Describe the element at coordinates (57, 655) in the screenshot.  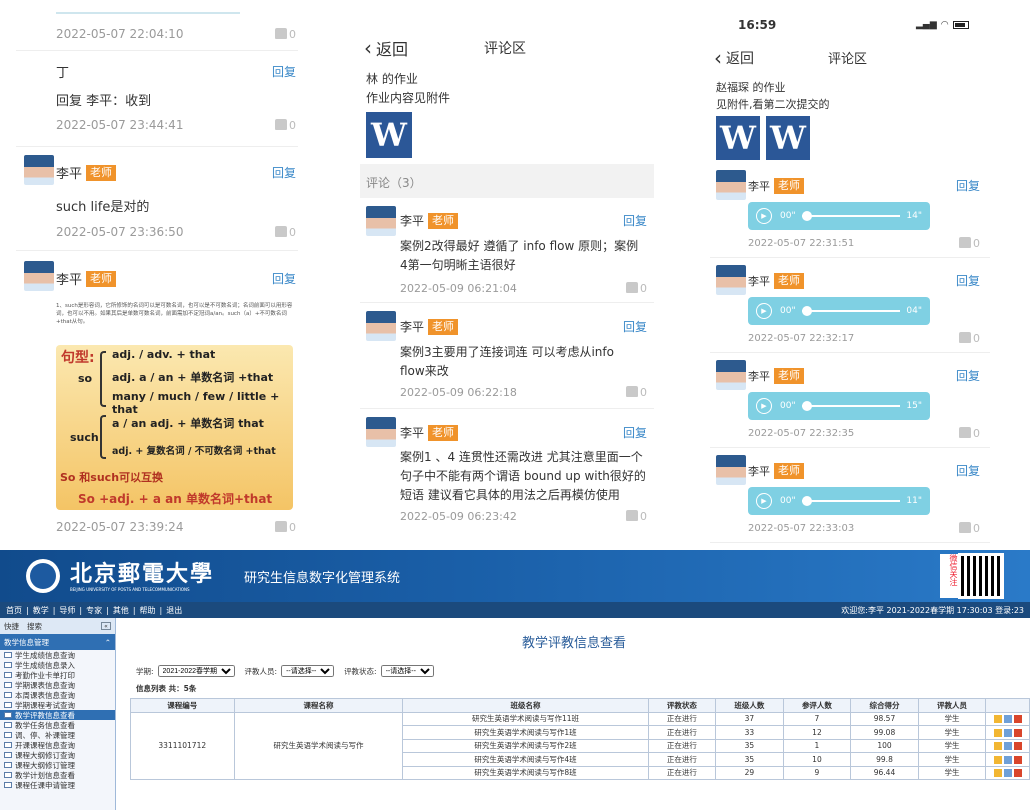
I see `side-menu-item: 学生成绩信息查询` at that location.